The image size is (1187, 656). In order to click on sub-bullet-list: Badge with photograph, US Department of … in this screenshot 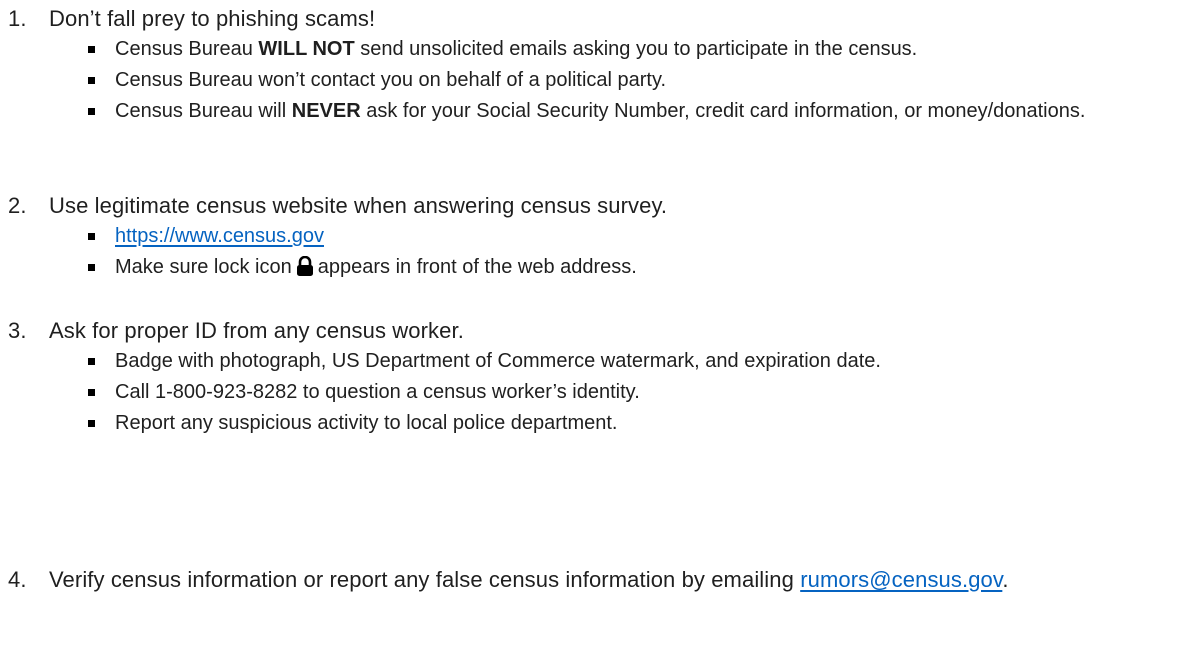, I will do `click(593, 392)`.